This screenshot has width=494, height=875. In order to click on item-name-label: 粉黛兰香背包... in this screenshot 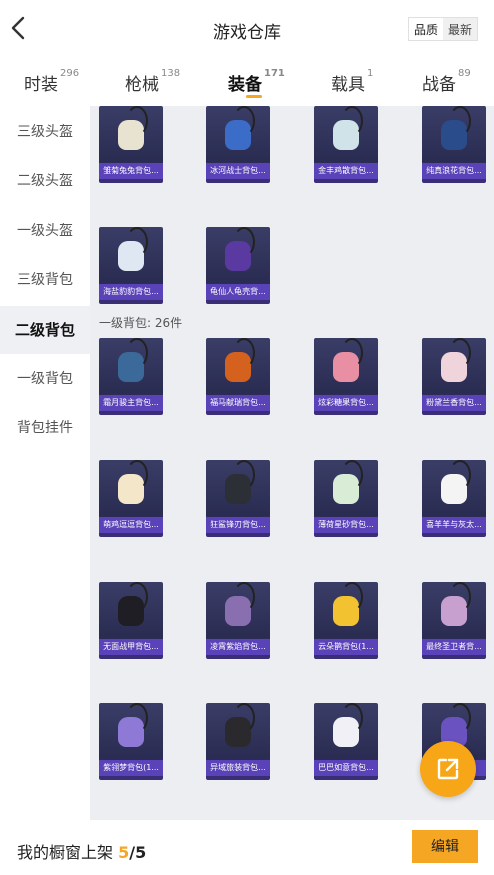, I will do `click(454, 403)`.